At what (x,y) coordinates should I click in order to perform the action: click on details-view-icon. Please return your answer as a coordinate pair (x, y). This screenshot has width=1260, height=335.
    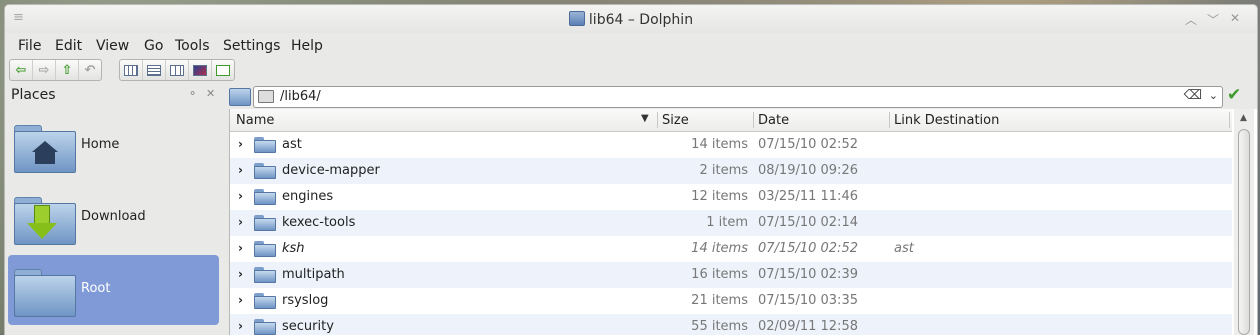
    Looking at the image, I should click on (153, 70).